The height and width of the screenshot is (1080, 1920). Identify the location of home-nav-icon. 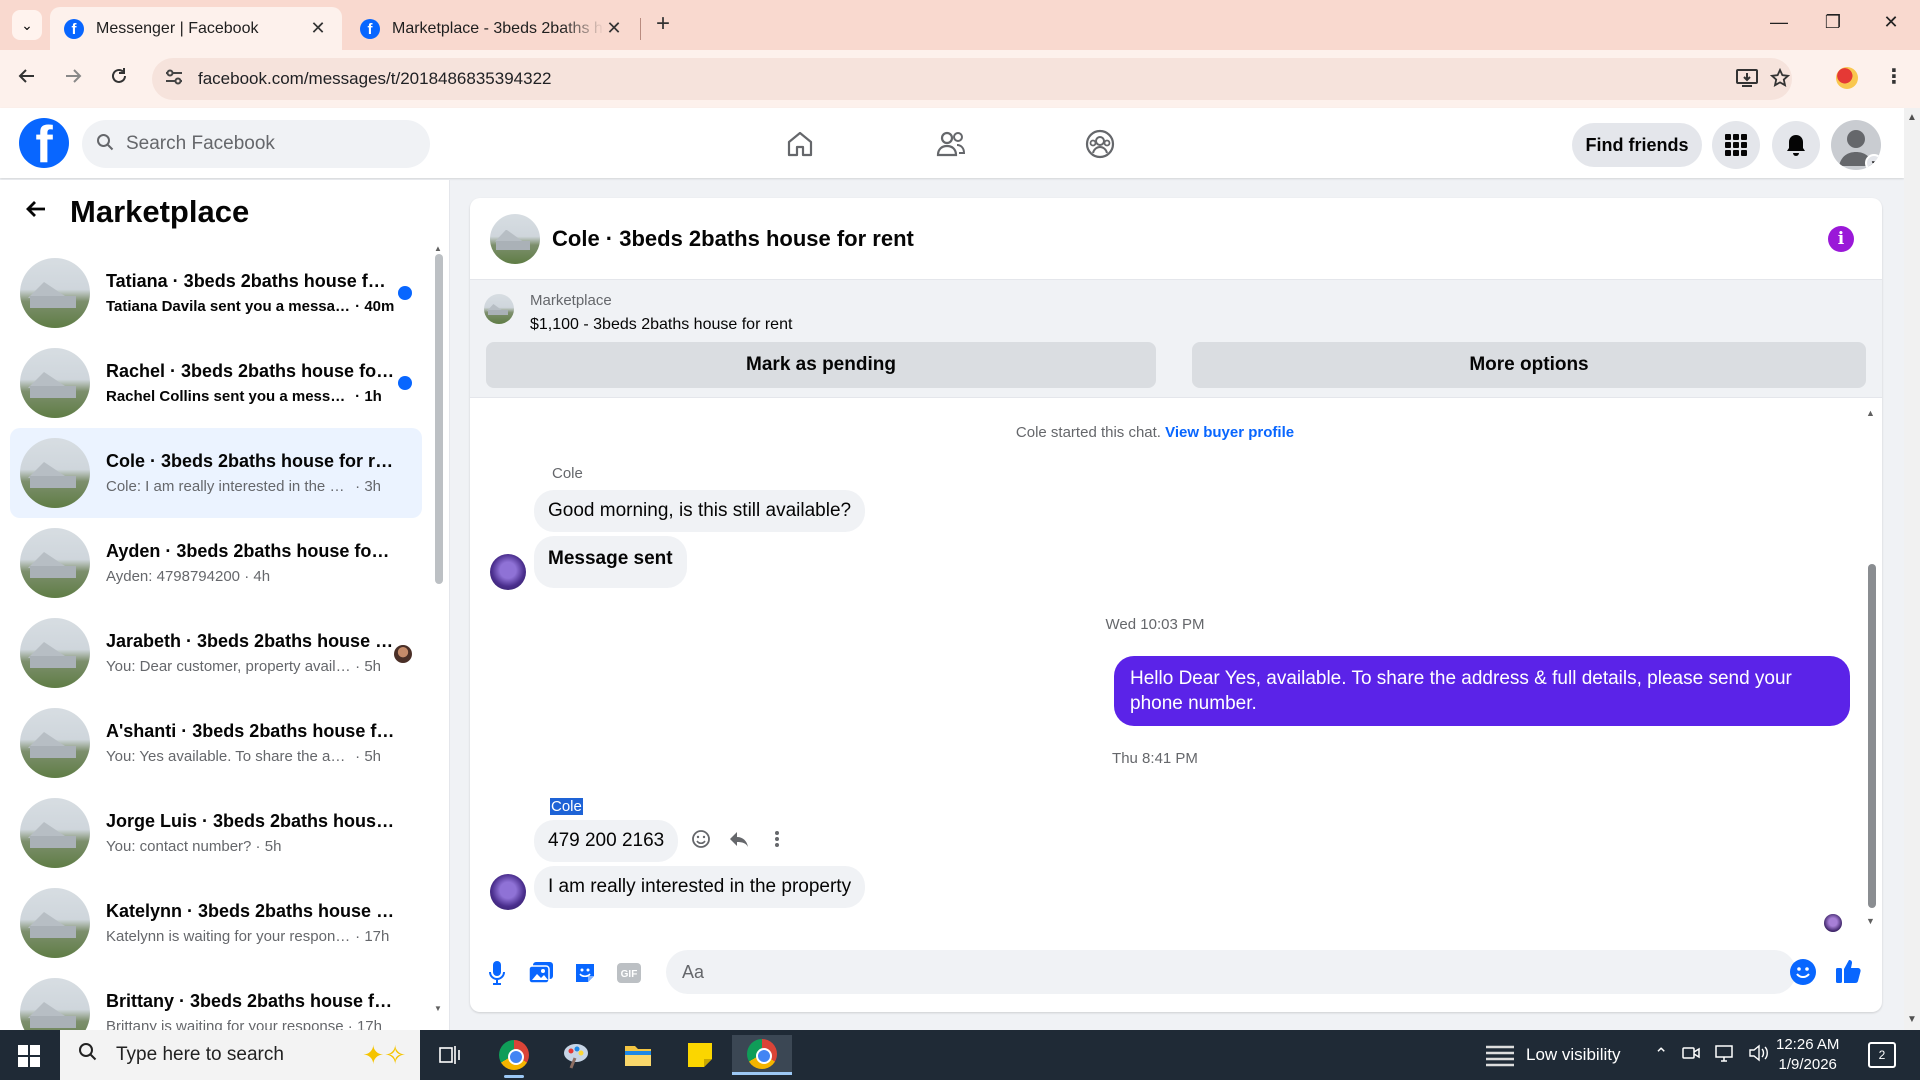
(800, 144).